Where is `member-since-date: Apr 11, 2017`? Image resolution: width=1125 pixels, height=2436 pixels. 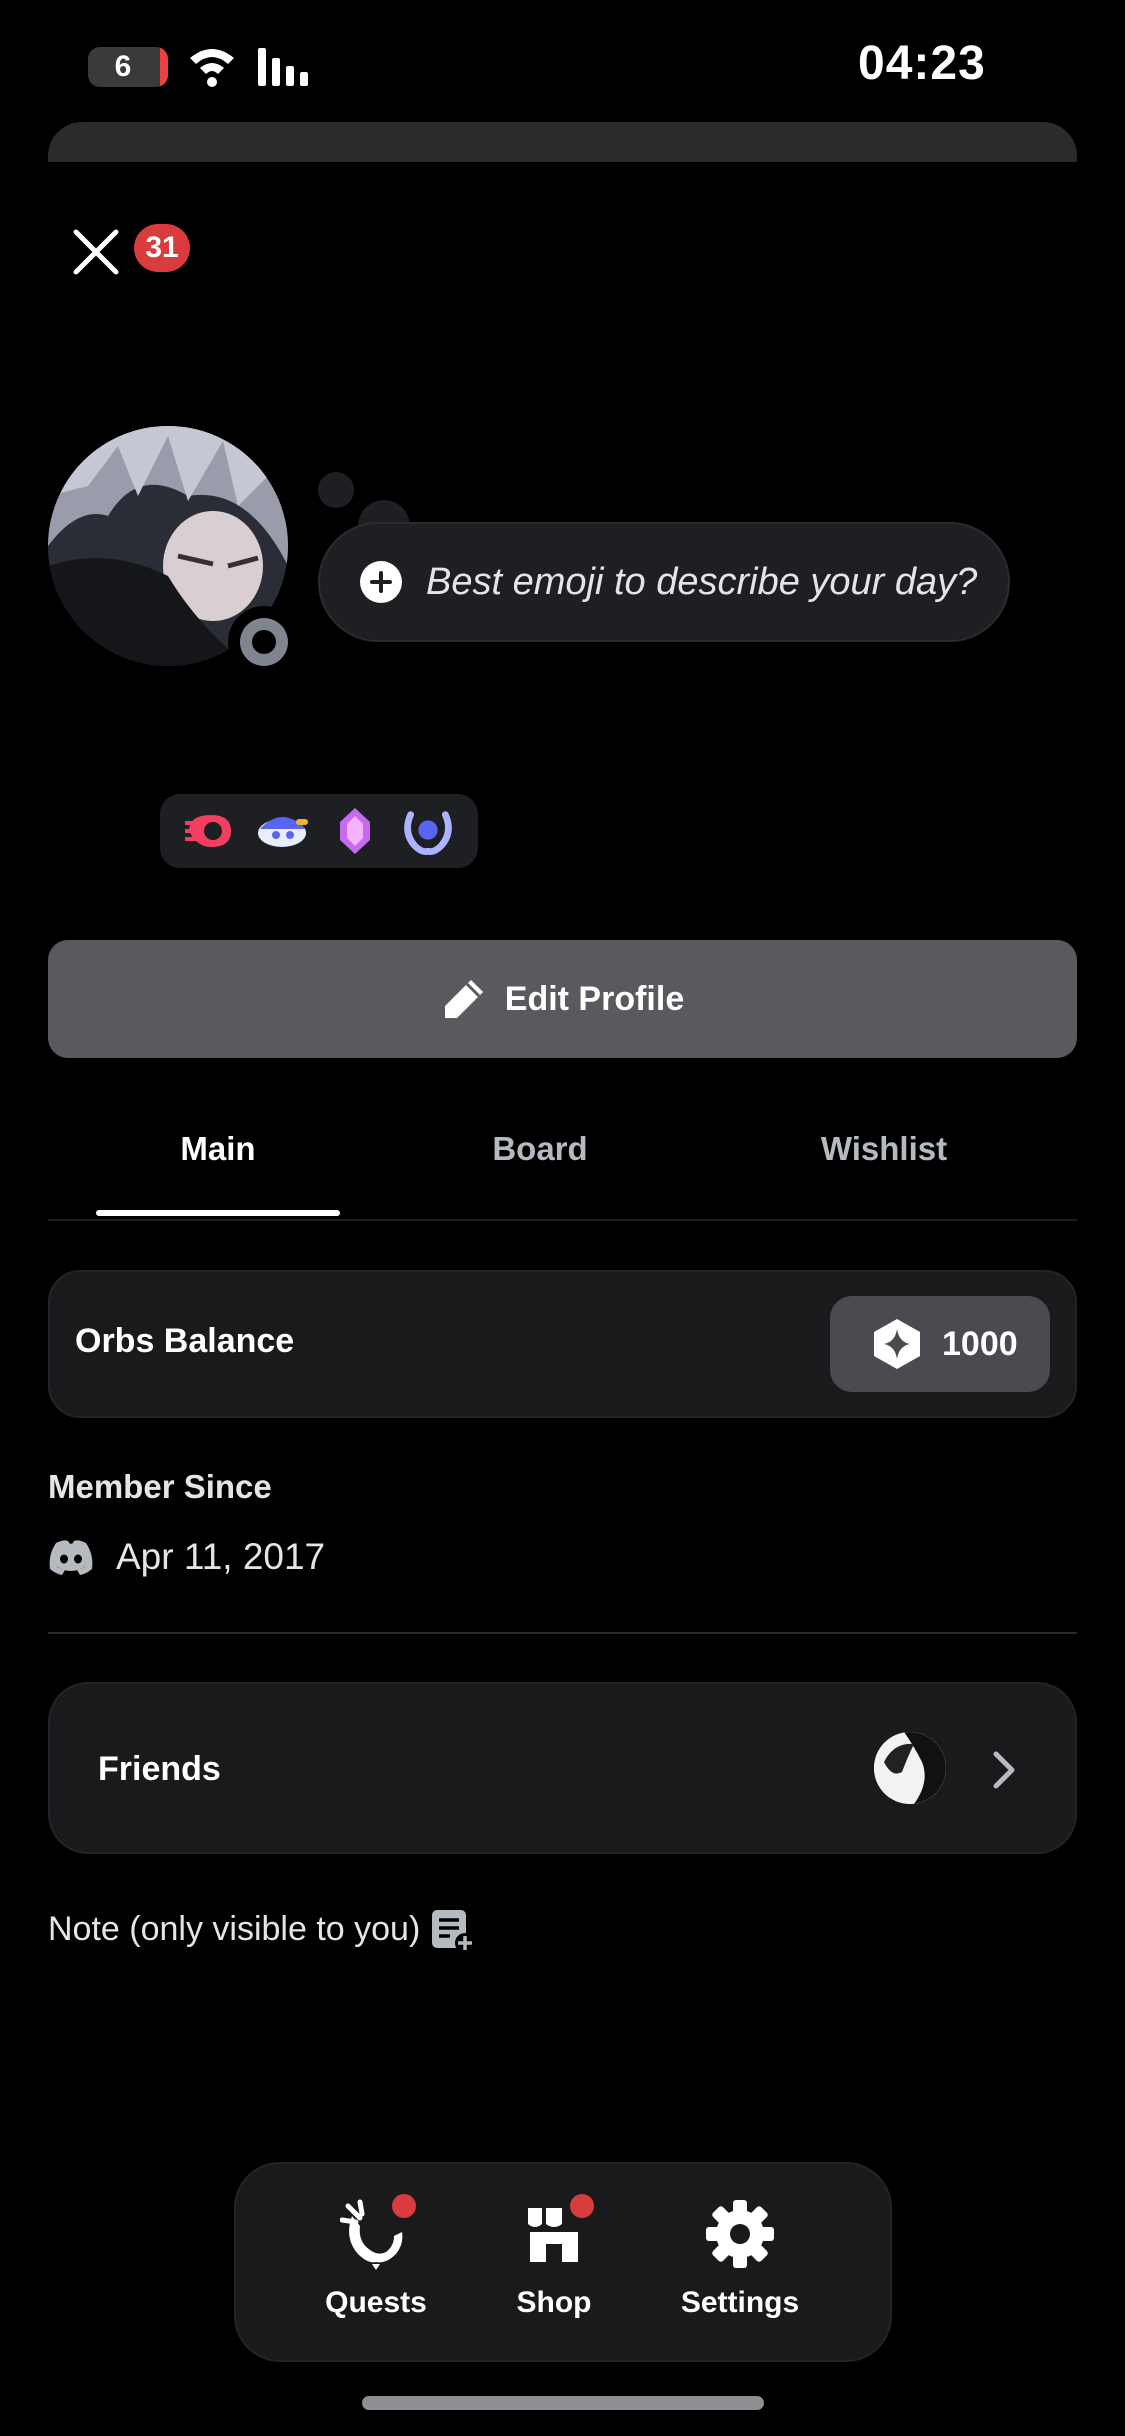 member-since-date: Apr 11, 2017 is located at coordinates (221, 1556).